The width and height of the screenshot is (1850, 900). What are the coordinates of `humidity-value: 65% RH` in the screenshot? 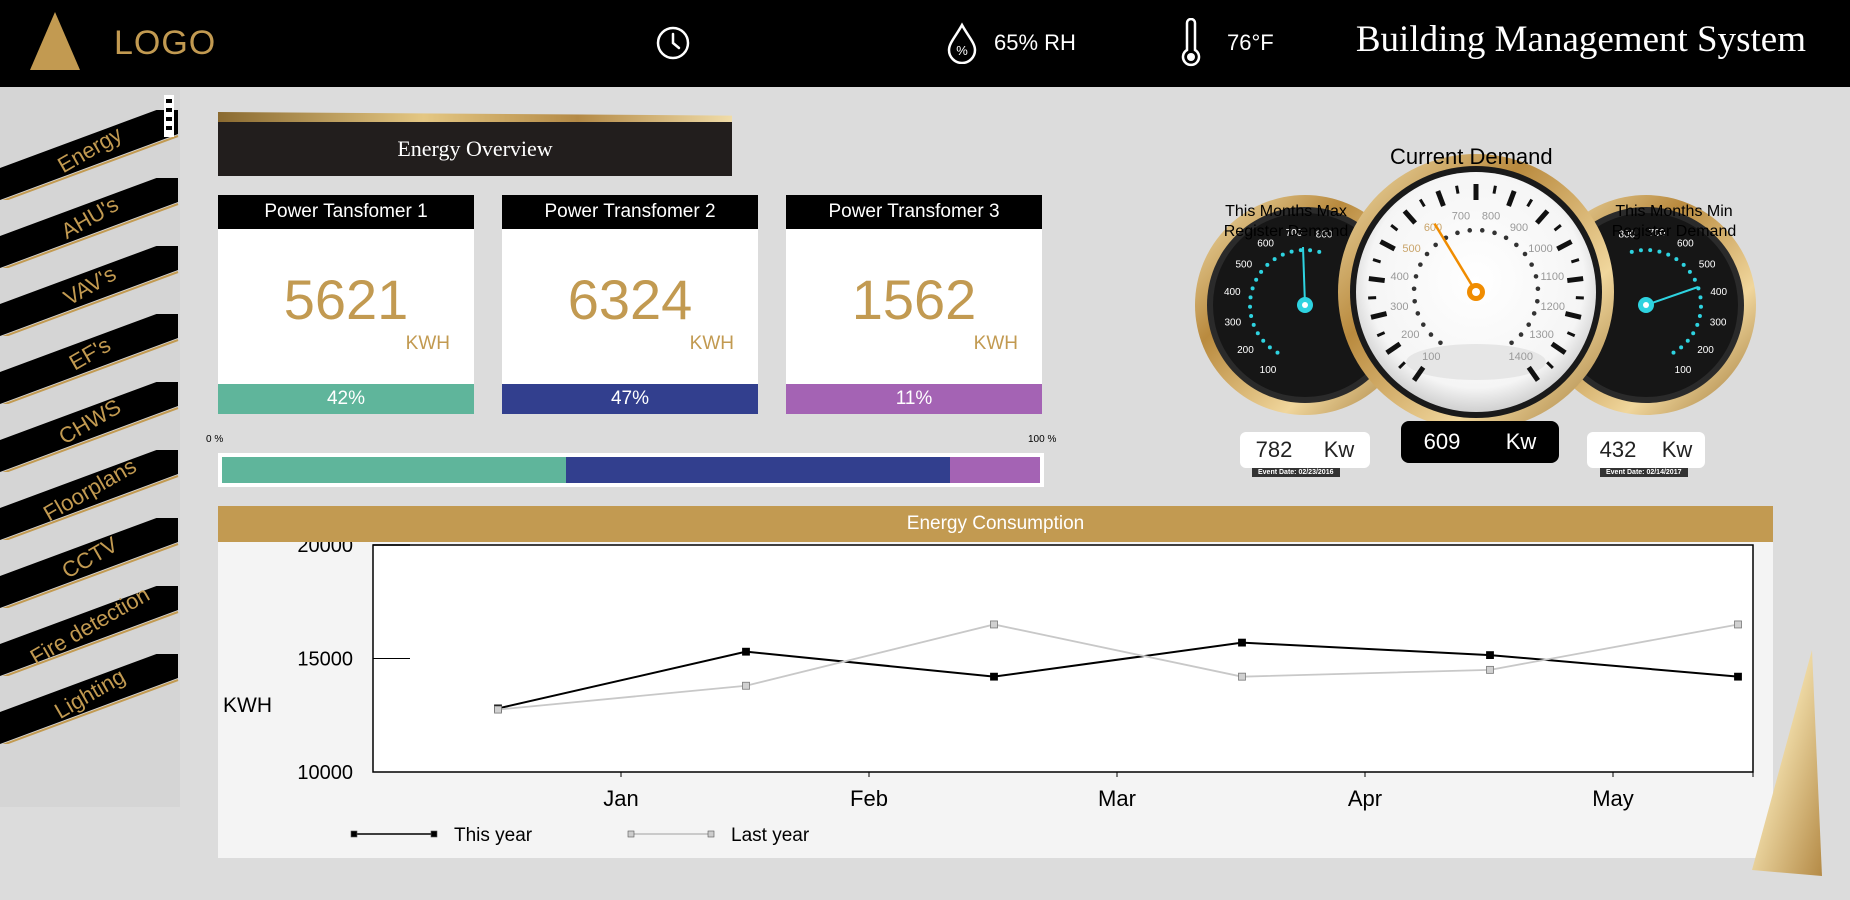 It's located at (1035, 42).